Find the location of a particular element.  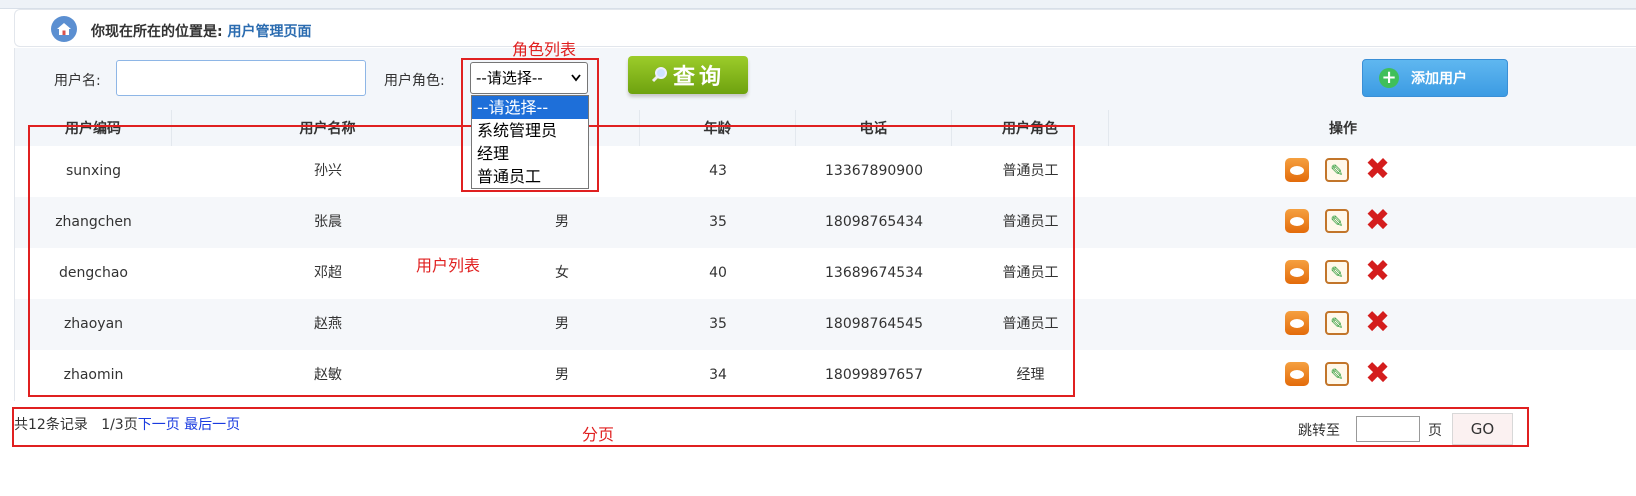

col-role: 用户角色 is located at coordinates (1030, 128).